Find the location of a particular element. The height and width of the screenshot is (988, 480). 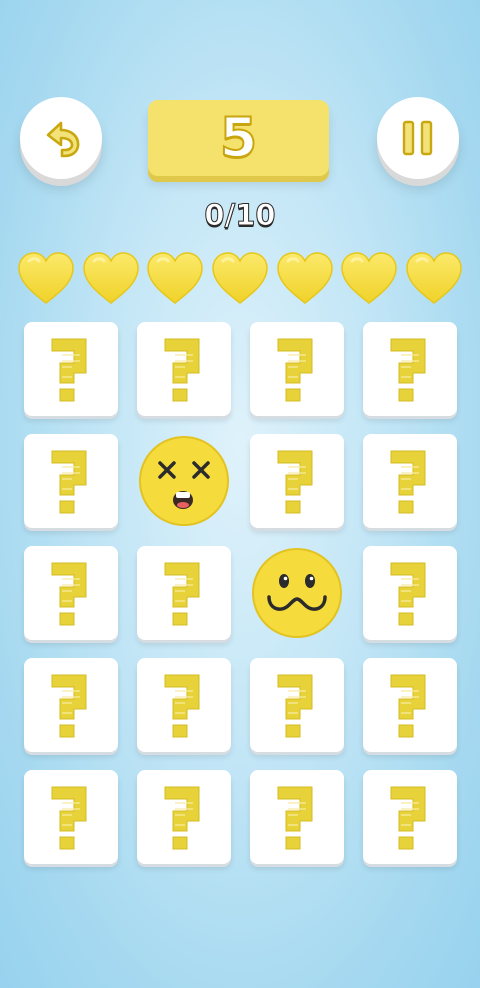

level-number: 5 is located at coordinates (239, 137).